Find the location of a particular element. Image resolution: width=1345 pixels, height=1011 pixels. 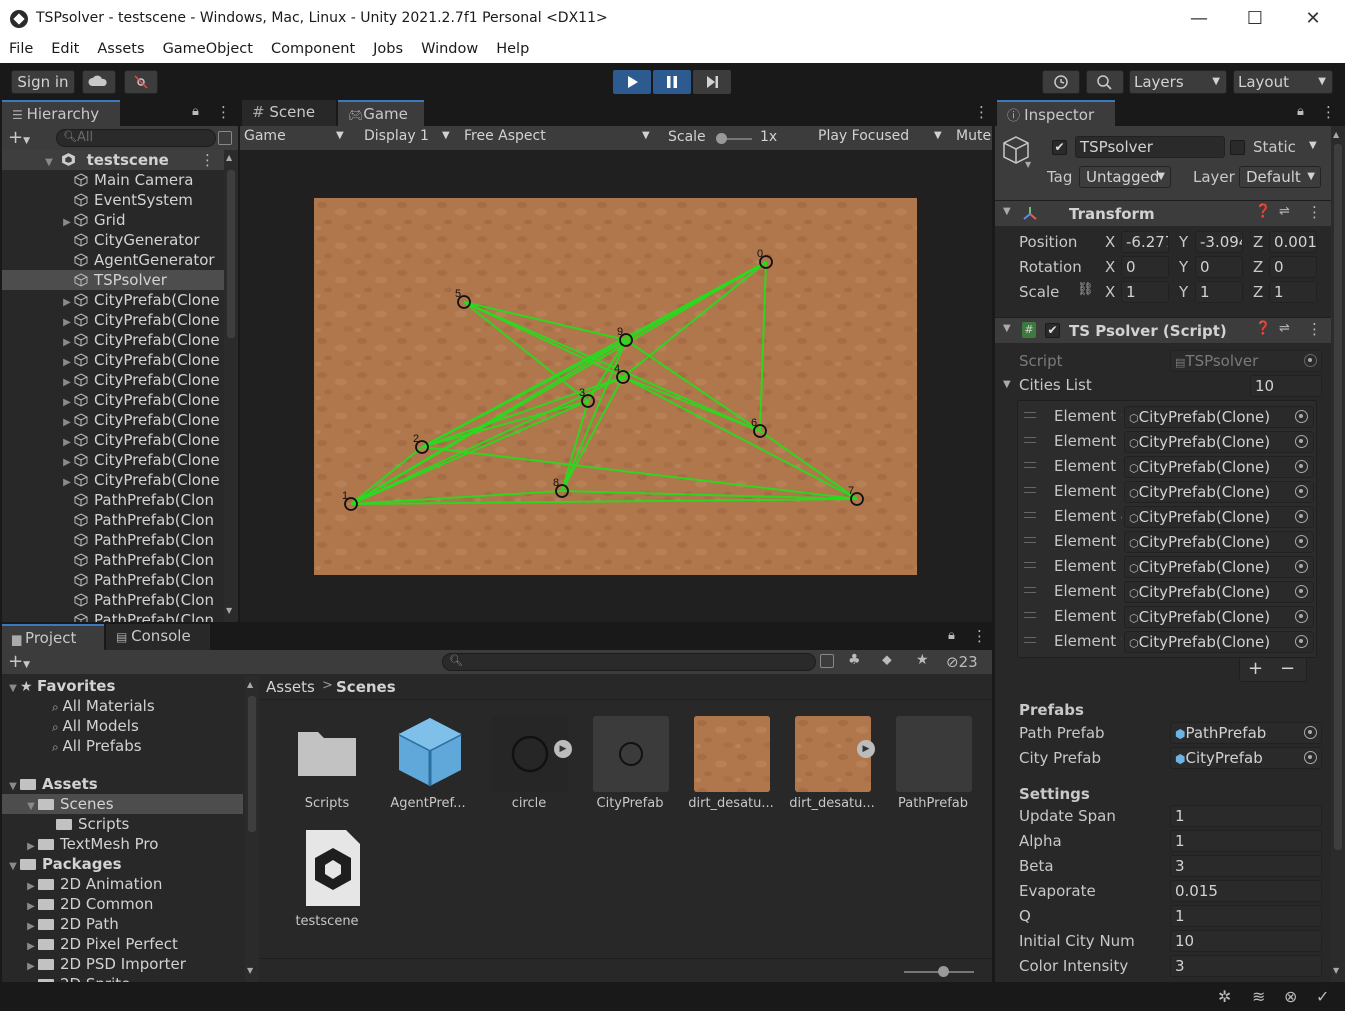

layers-dropdown: Layers ▼ is located at coordinates (1178, 82).